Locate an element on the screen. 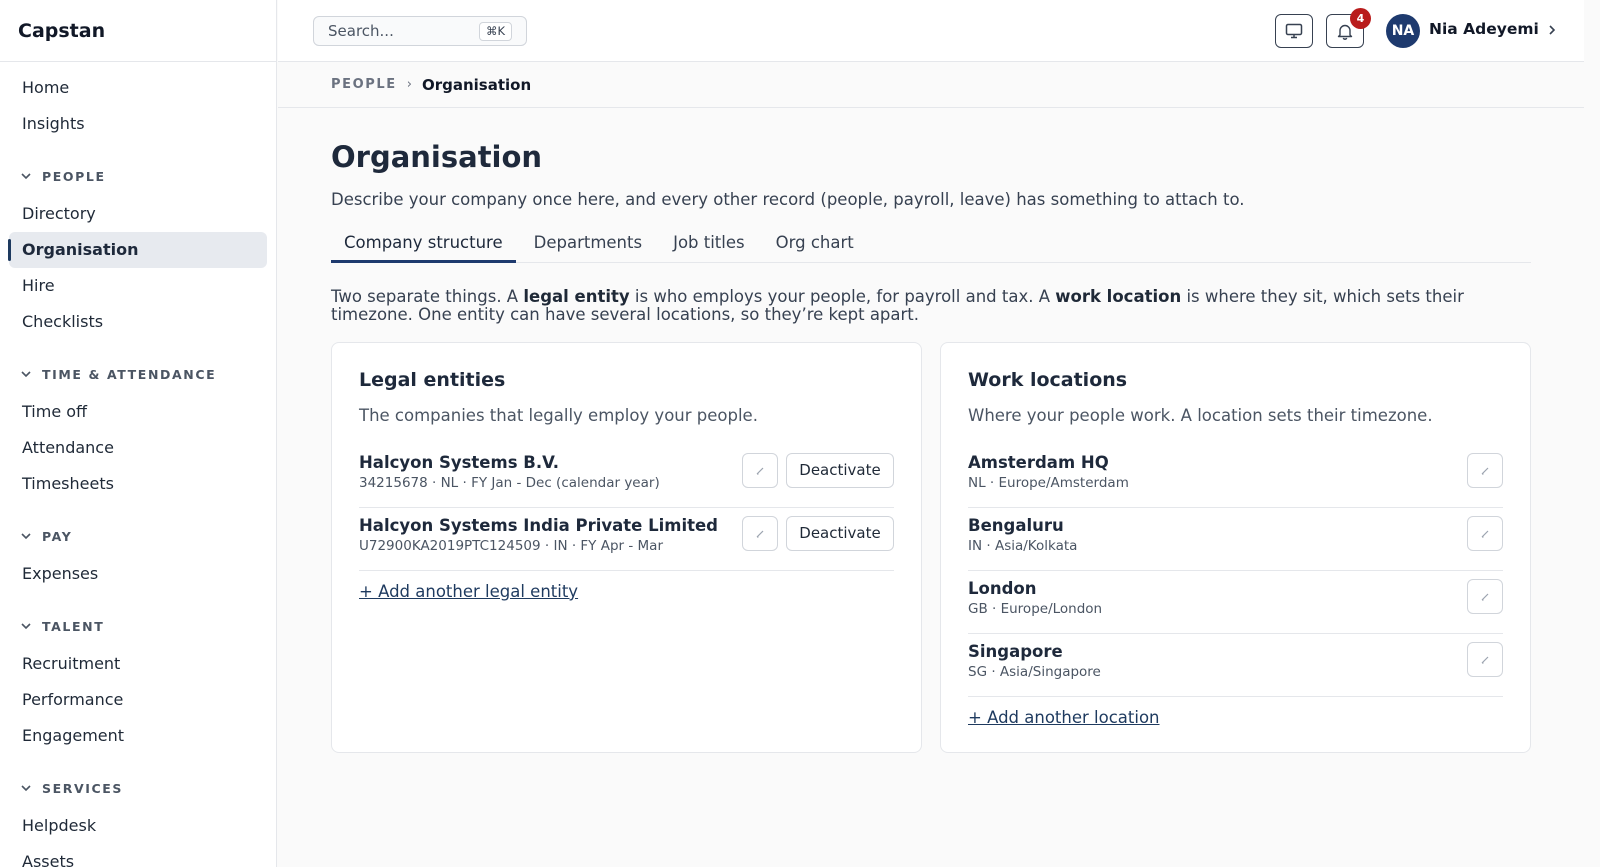 The width and height of the screenshot is (1600, 867). chevron-right-icon is located at coordinates (1552, 30).